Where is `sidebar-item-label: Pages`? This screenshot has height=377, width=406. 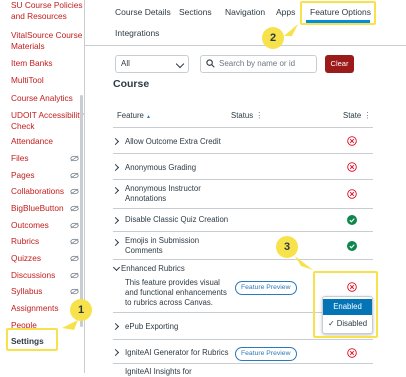 sidebar-item-label: Pages is located at coordinates (23, 175).